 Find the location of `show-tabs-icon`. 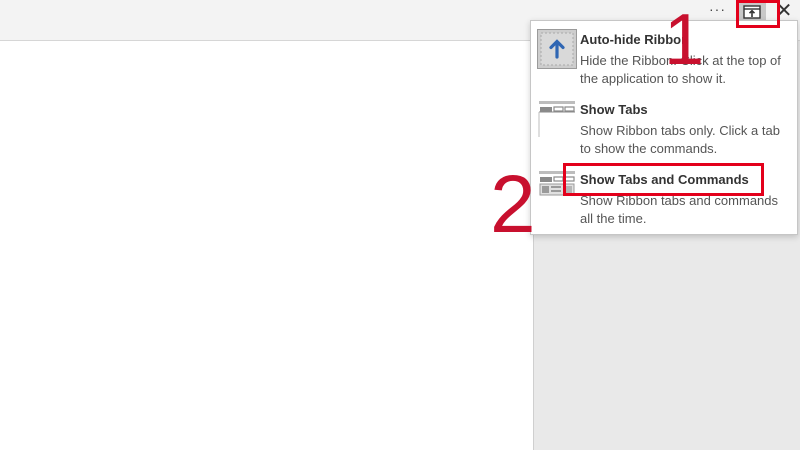

show-tabs-icon is located at coordinates (556, 119).